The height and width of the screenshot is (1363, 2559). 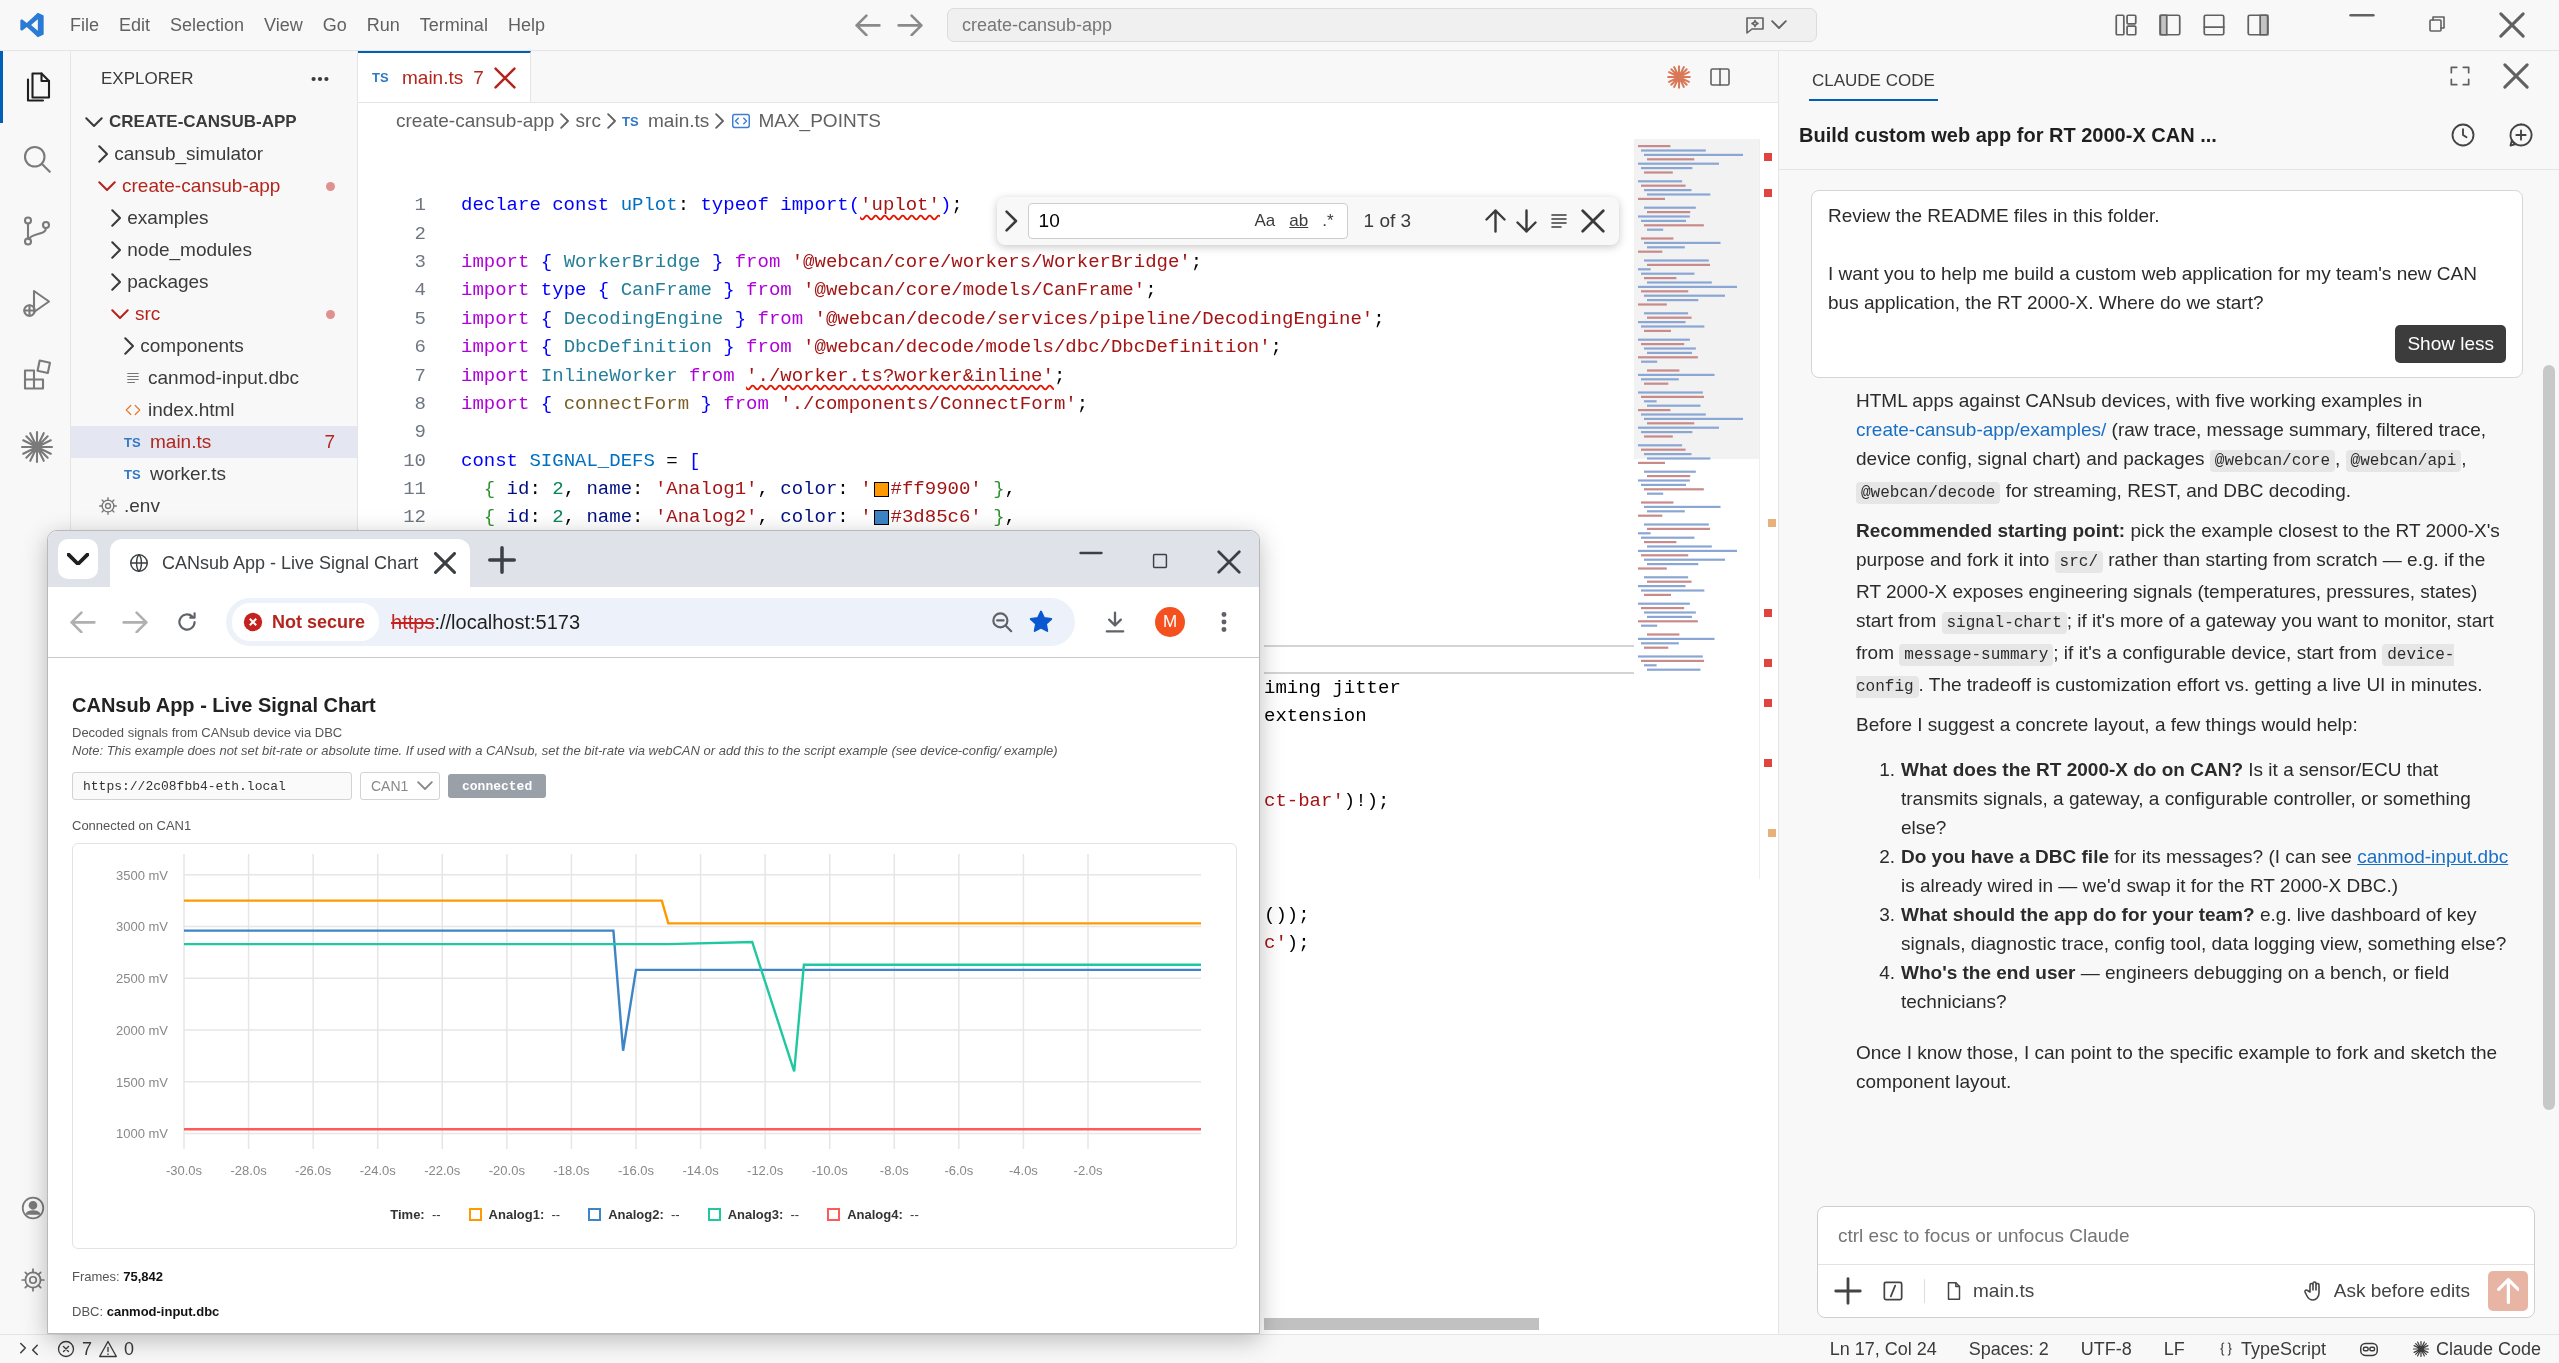 I want to click on code-line: extension, so click(x=1315, y=716).